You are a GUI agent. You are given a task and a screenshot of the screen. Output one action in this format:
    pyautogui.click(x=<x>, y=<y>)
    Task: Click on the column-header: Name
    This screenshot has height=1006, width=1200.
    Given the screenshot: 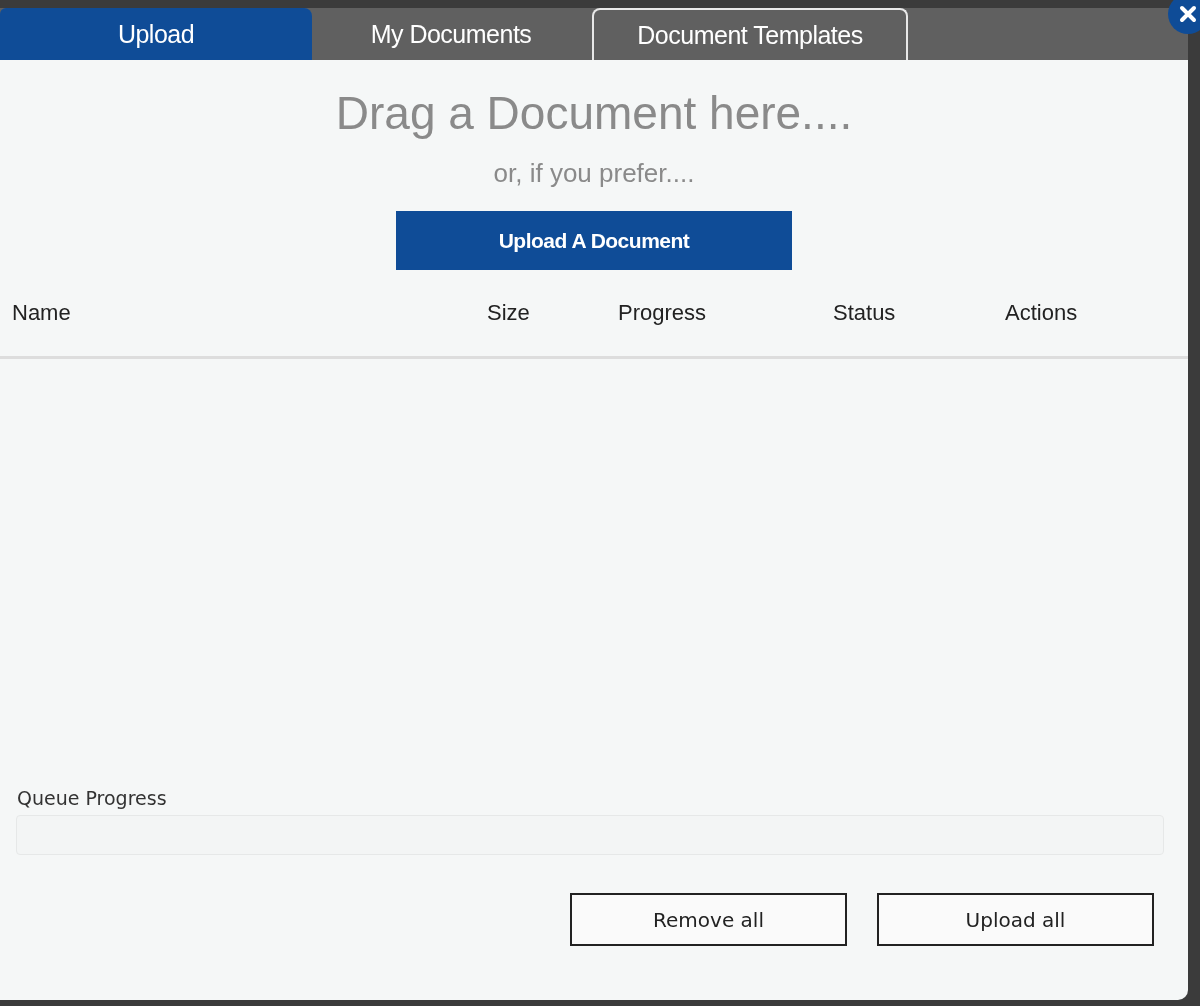 What is the action you would take?
    pyautogui.click(x=42, y=313)
    